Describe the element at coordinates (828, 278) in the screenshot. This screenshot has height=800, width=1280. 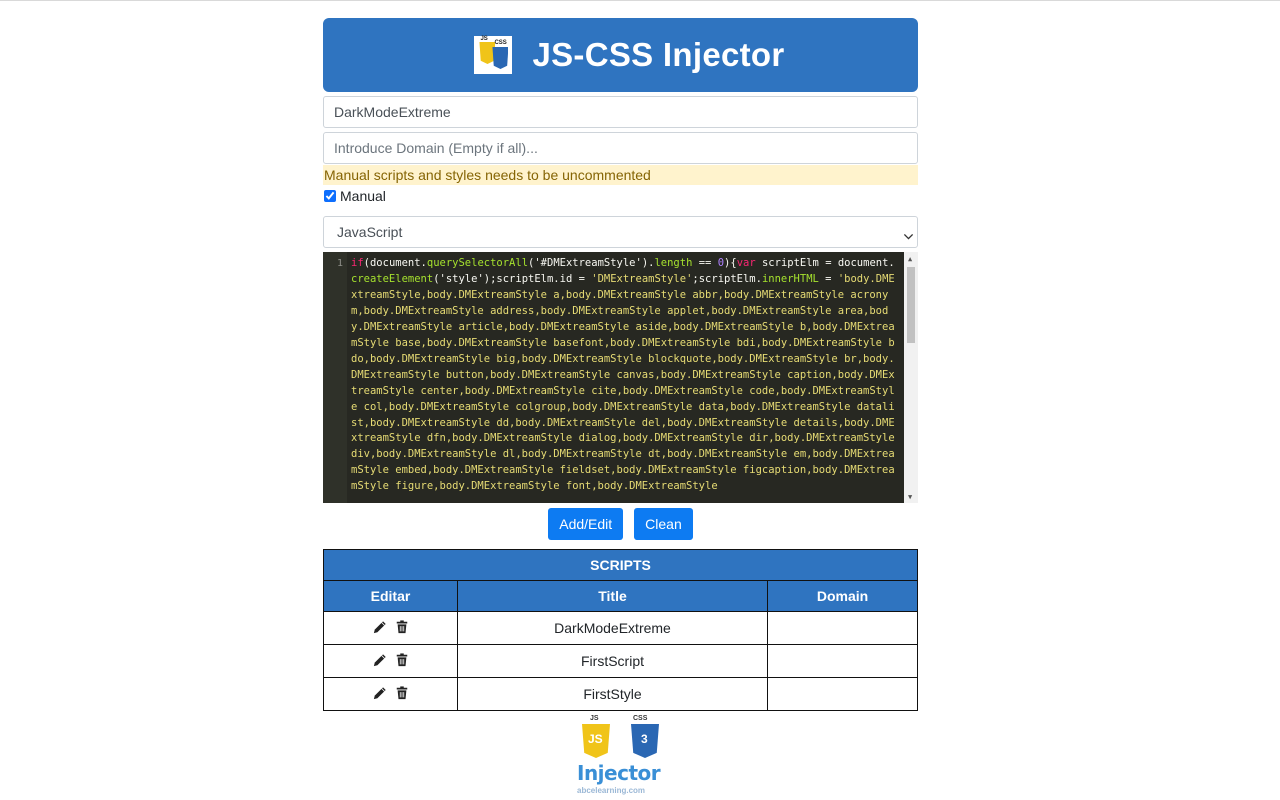
I see `code-token: =` at that location.